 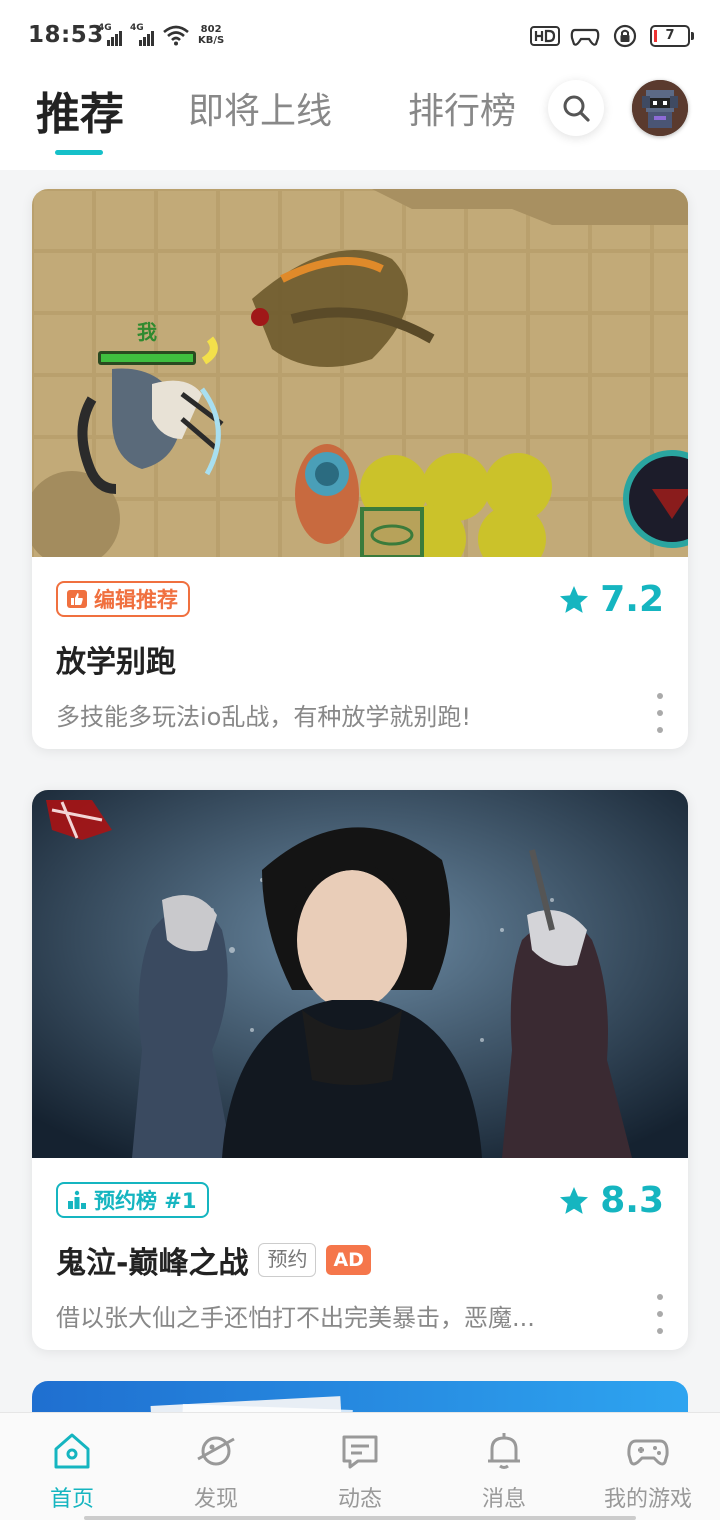 What do you see at coordinates (672, 36) in the screenshot?
I see `battery-icon: 7` at bounding box center [672, 36].